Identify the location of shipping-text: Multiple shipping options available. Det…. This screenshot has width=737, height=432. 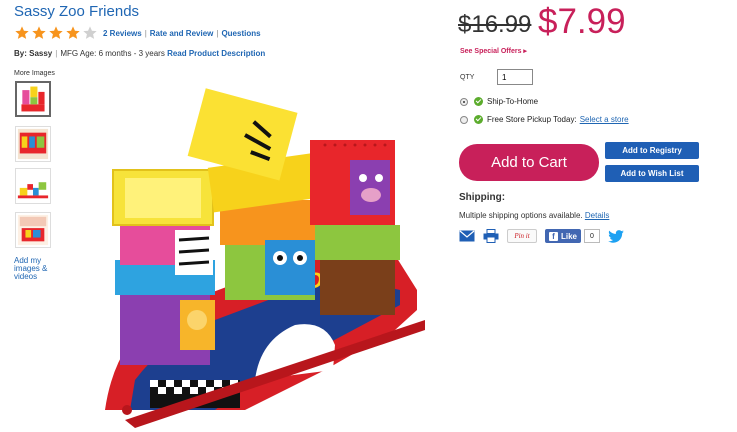
(534, 215).